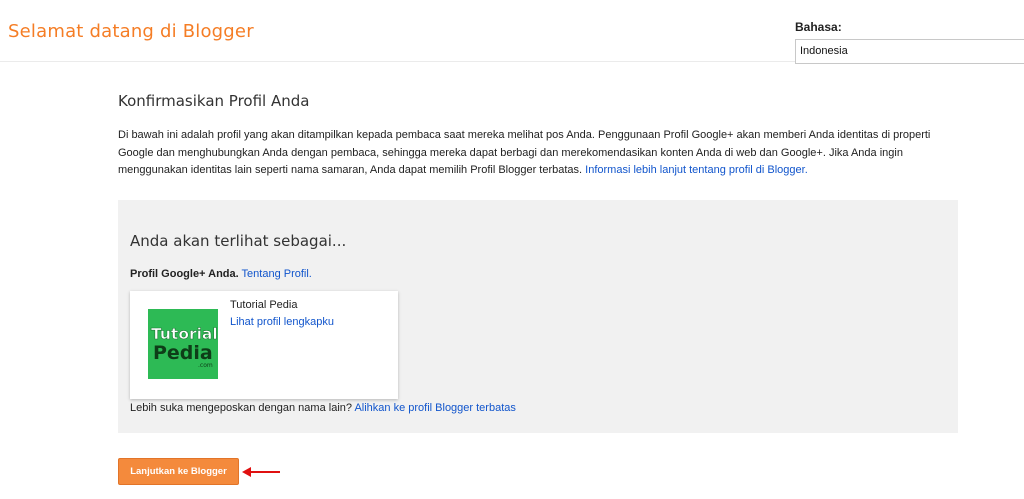 Image resolution: width=1024 pixels, height=499 pixels. What do you see at coordinates (131, 31) in the screenshot?
I see `page-title: Selamat datang di Blogger` at bounding box center [131, 31].